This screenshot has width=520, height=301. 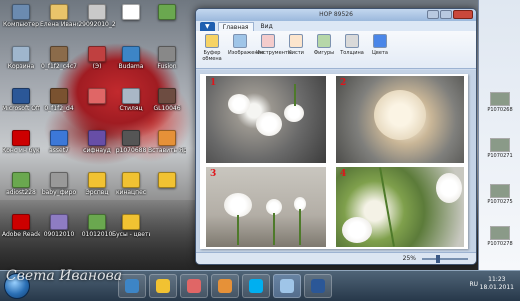 I want to click on file-thumbnail: P1070278, so click(x=500, y=236).